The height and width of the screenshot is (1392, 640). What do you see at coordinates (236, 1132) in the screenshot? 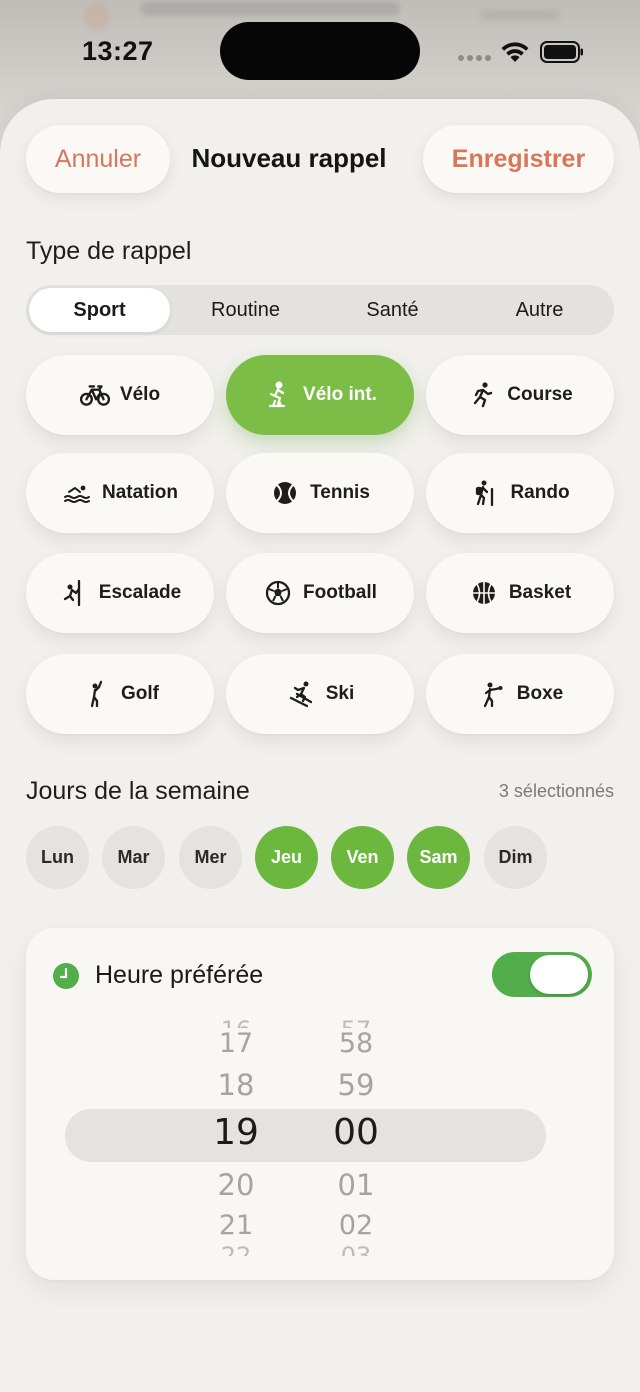
I see `selected-hour: 19` at bounding box center [236, 1132].